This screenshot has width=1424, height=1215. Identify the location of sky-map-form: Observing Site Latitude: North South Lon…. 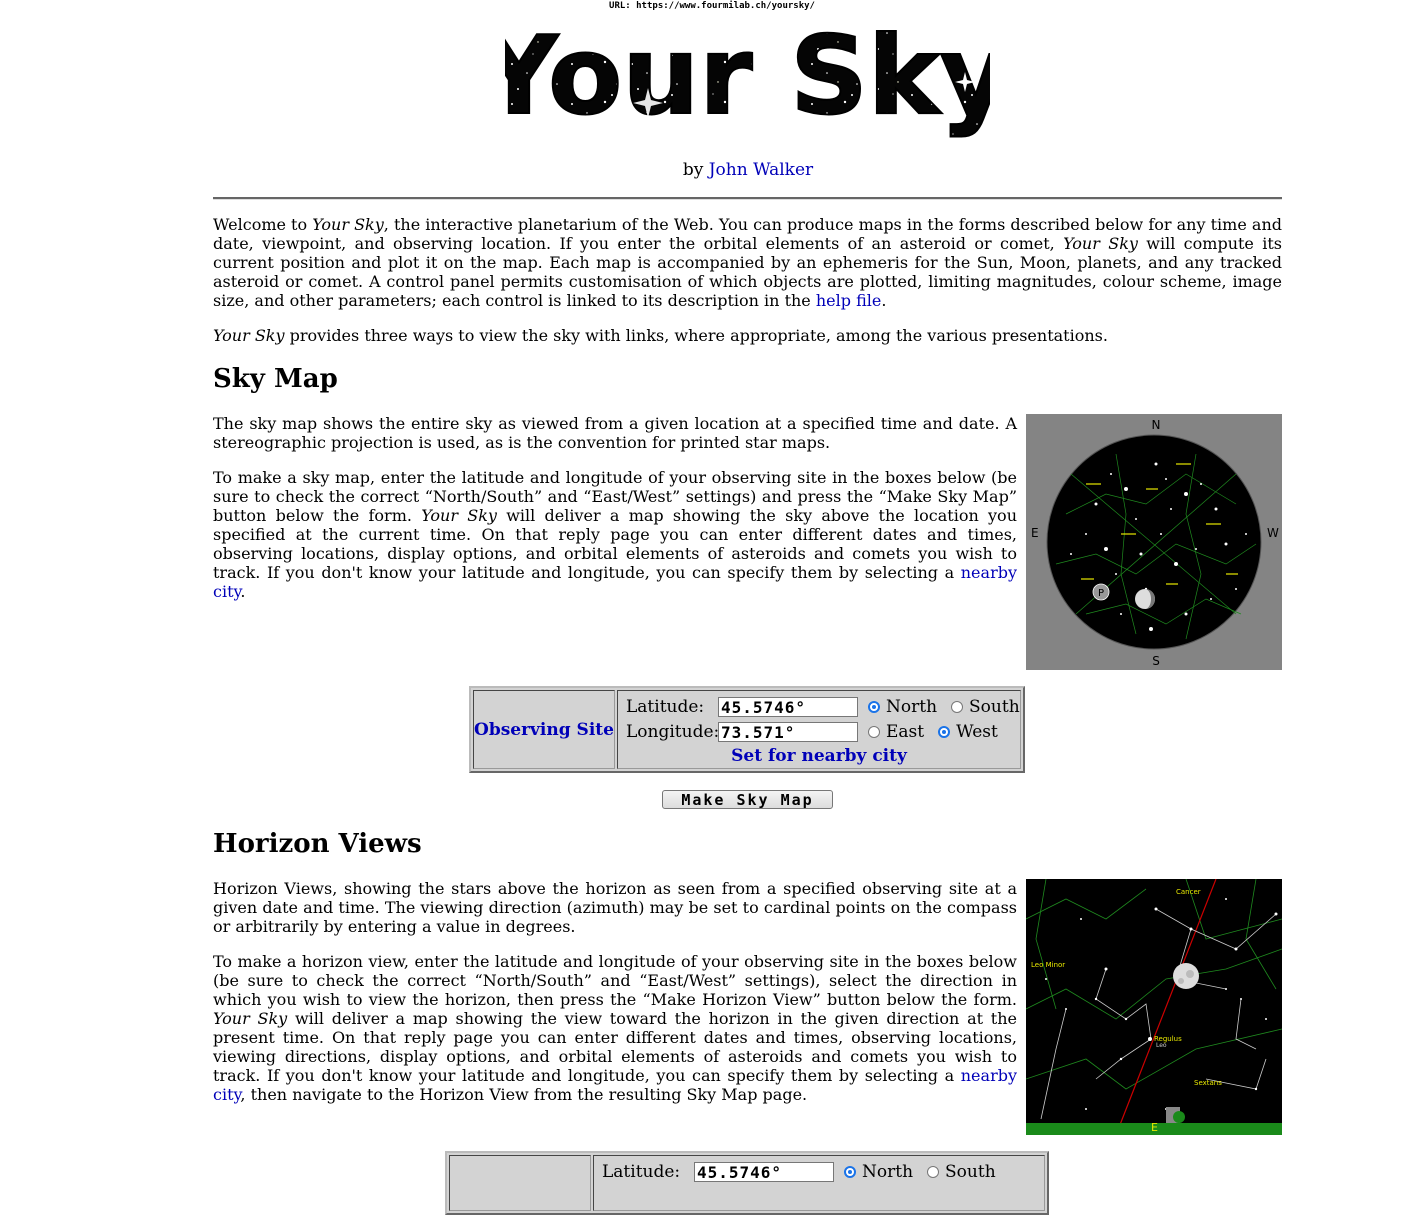
(747, 729).